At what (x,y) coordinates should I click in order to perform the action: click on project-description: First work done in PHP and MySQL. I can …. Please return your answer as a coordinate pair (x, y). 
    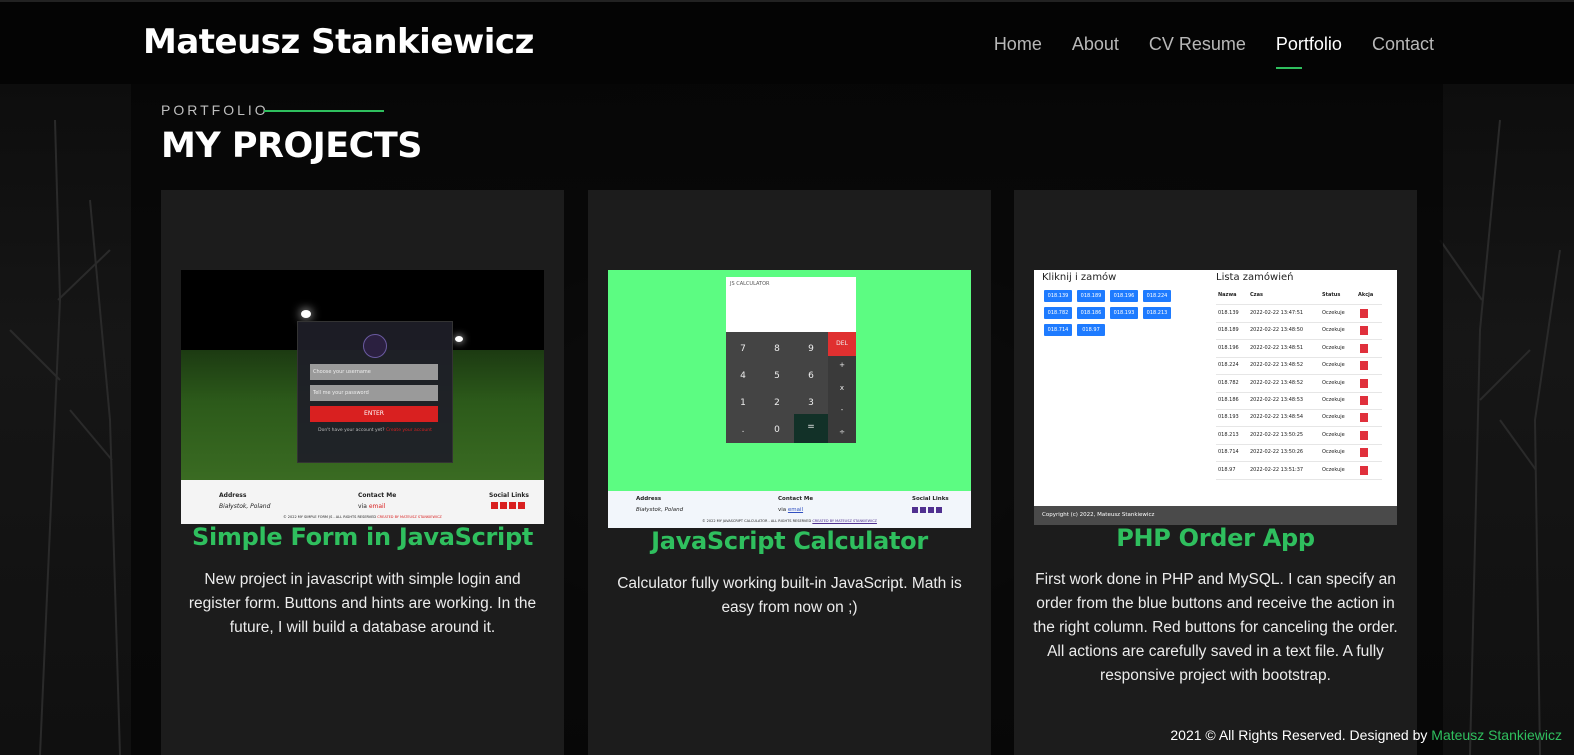
    Looking at the image, I should click on (1215, 627).